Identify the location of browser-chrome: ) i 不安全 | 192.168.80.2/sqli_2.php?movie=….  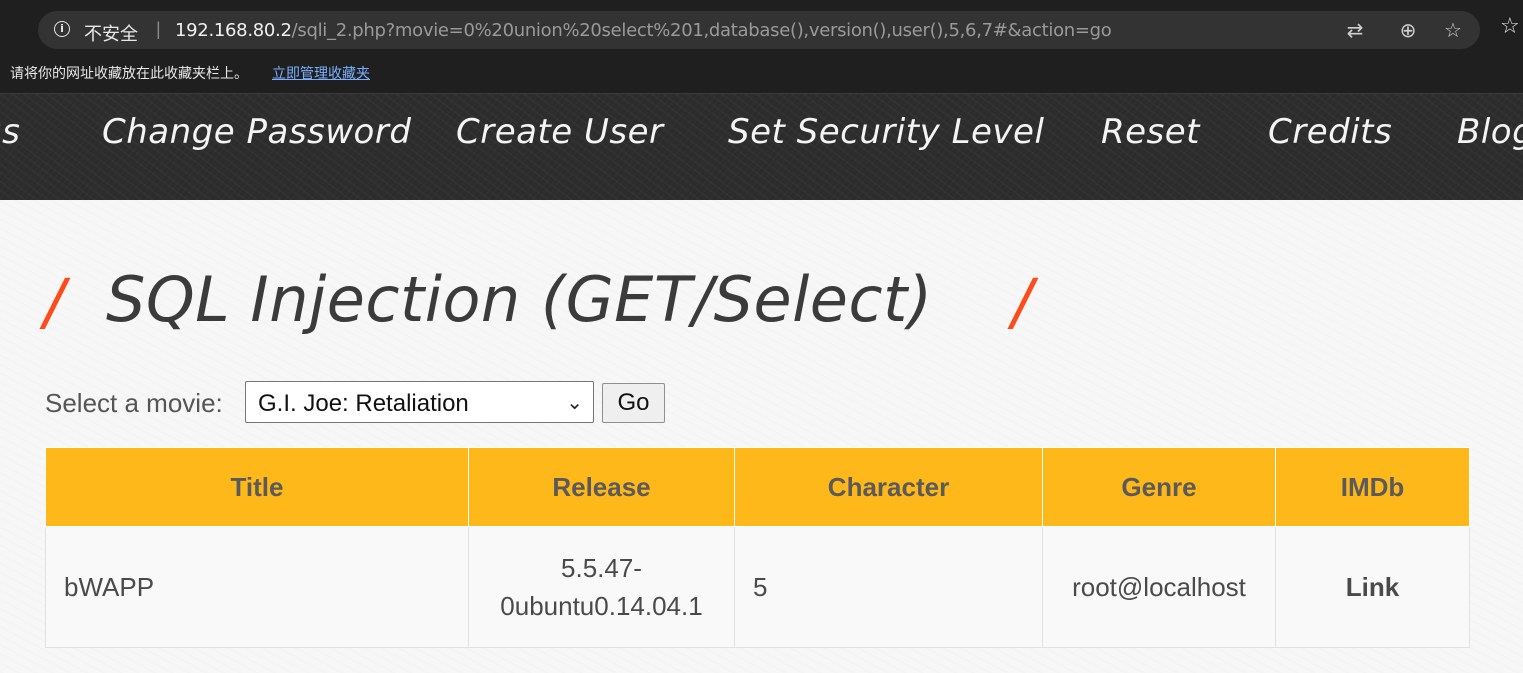
(761, 47).